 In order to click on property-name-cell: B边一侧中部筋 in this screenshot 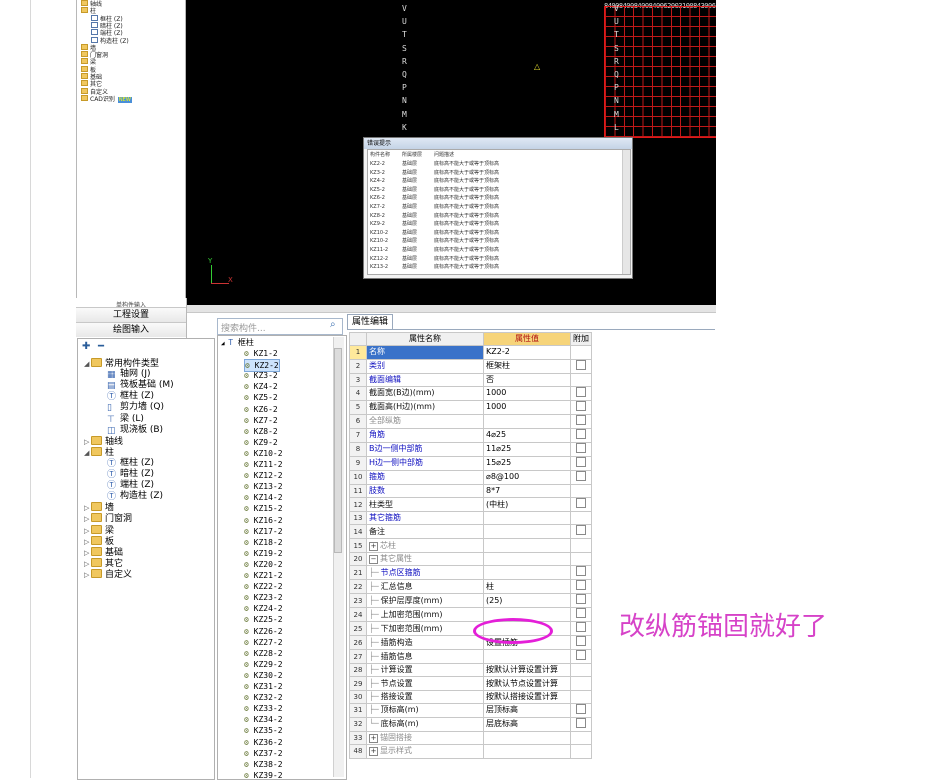, I will do `click(425, 449)`.